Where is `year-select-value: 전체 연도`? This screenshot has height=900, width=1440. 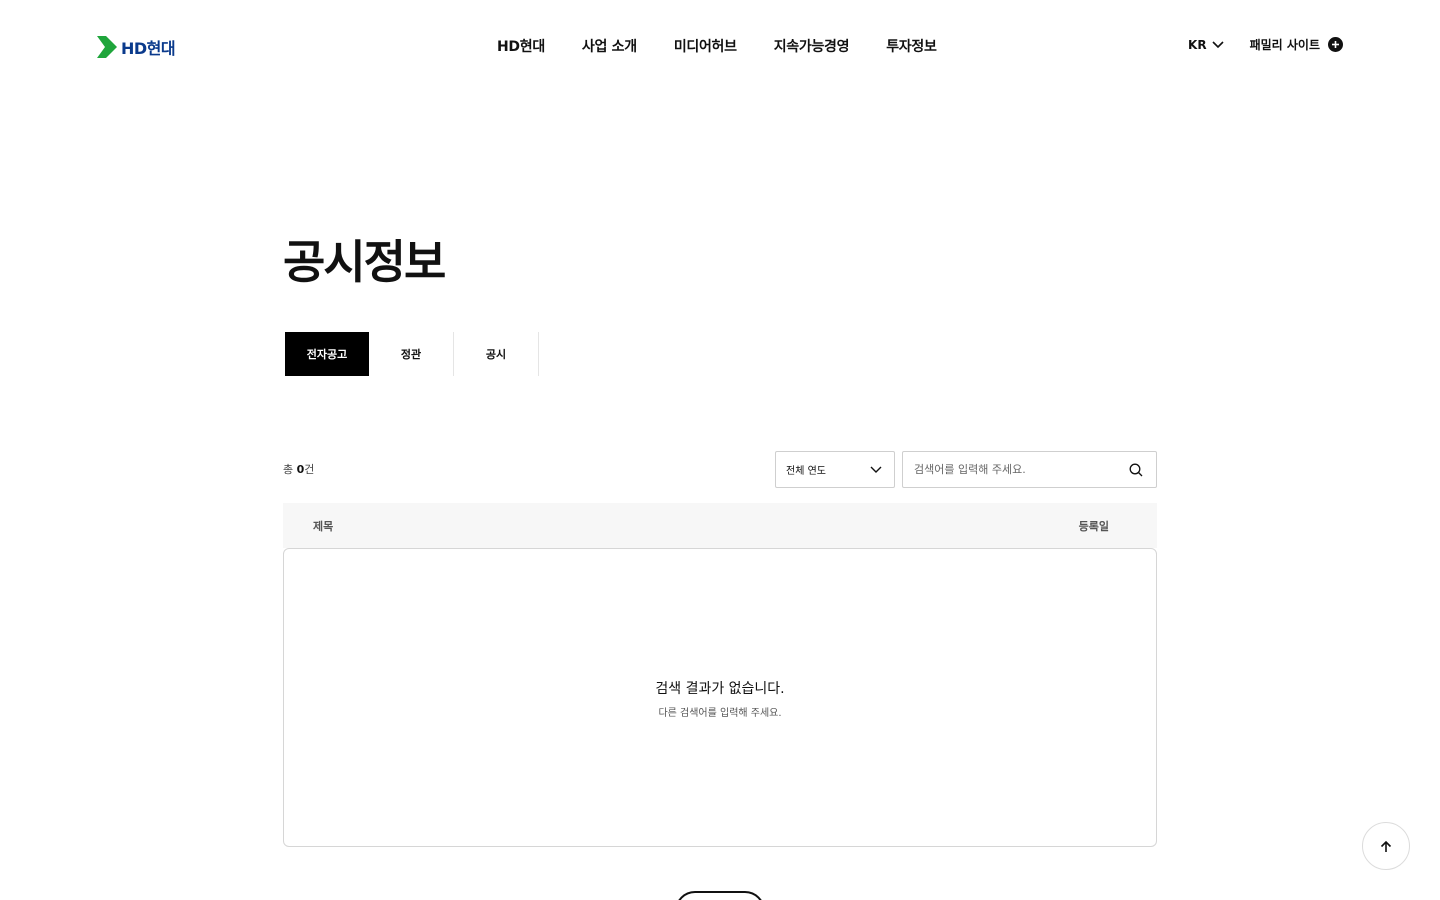 year-select-value: 전체 연도 is located at coordinates (806, 471).